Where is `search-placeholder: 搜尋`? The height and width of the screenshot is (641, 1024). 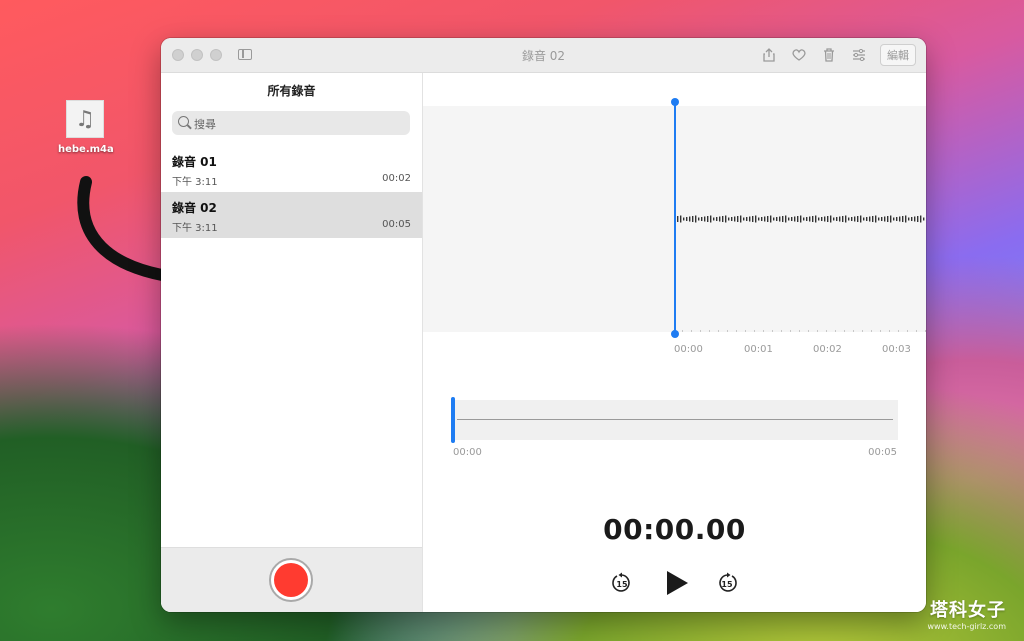 search-placeholder: 搜尋 is located at coordinates (205, 124).